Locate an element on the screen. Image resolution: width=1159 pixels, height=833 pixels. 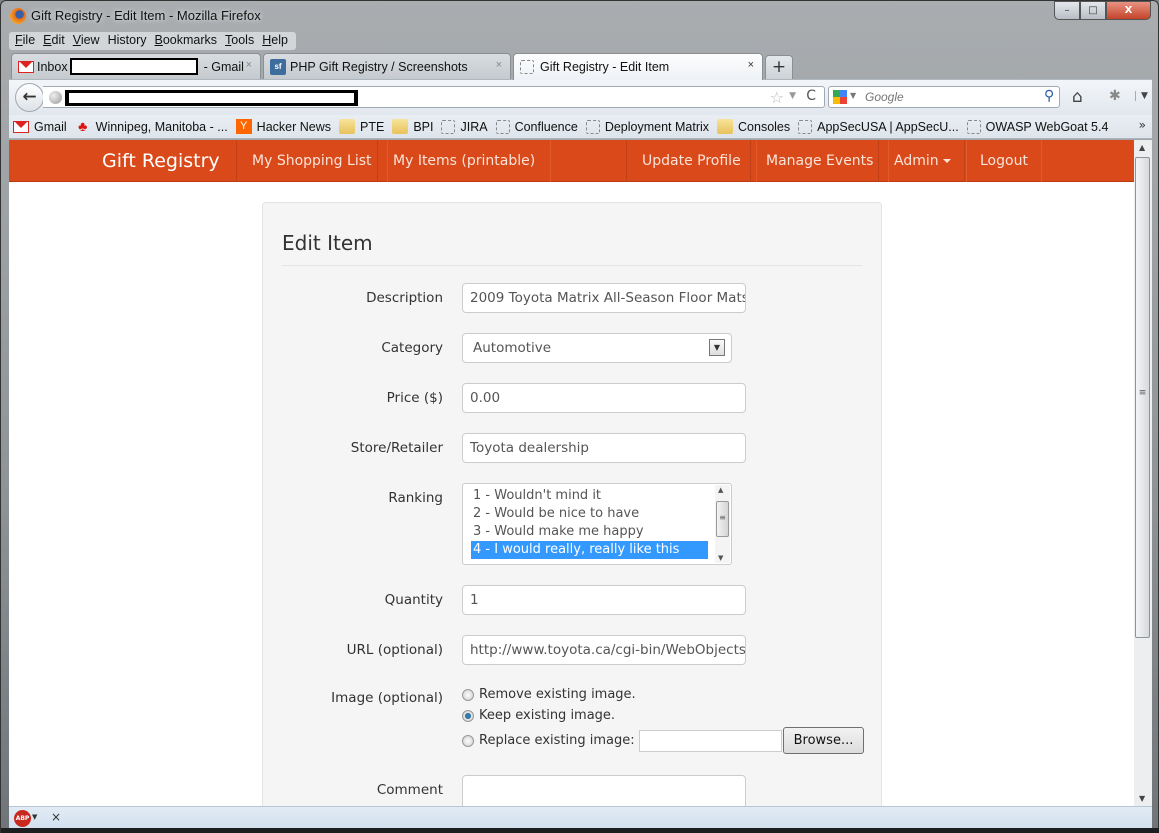
ranking-option: 2 - Would be nice to have is located at coordinates (589, 514).